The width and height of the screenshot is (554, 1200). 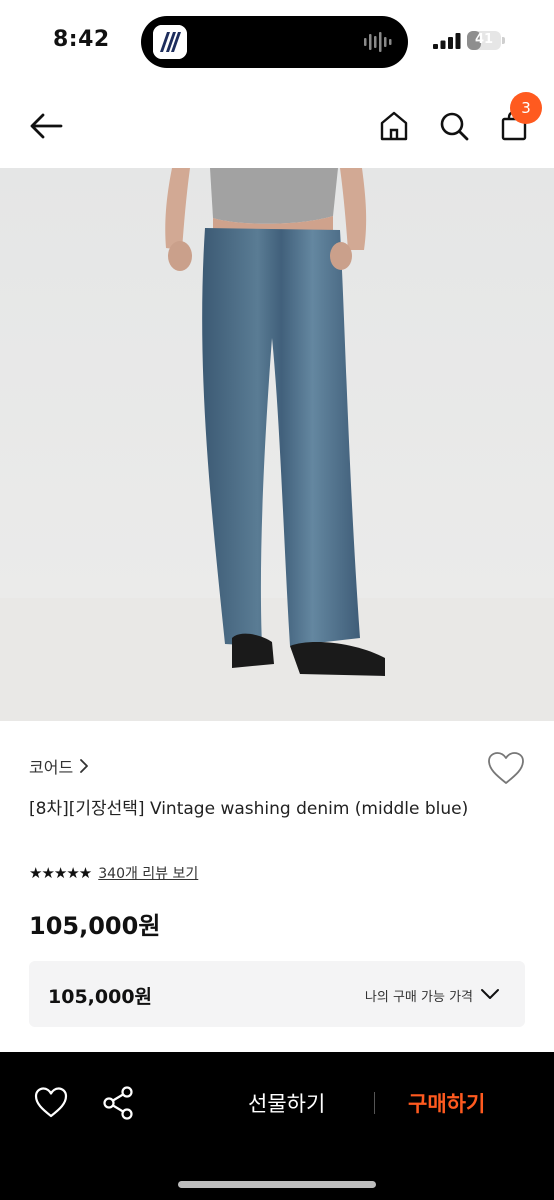 What do you see at coordinates (100, 997) in the screenshot?
I see `purchase-price: 105,000원` at bounding box center [100, 997].